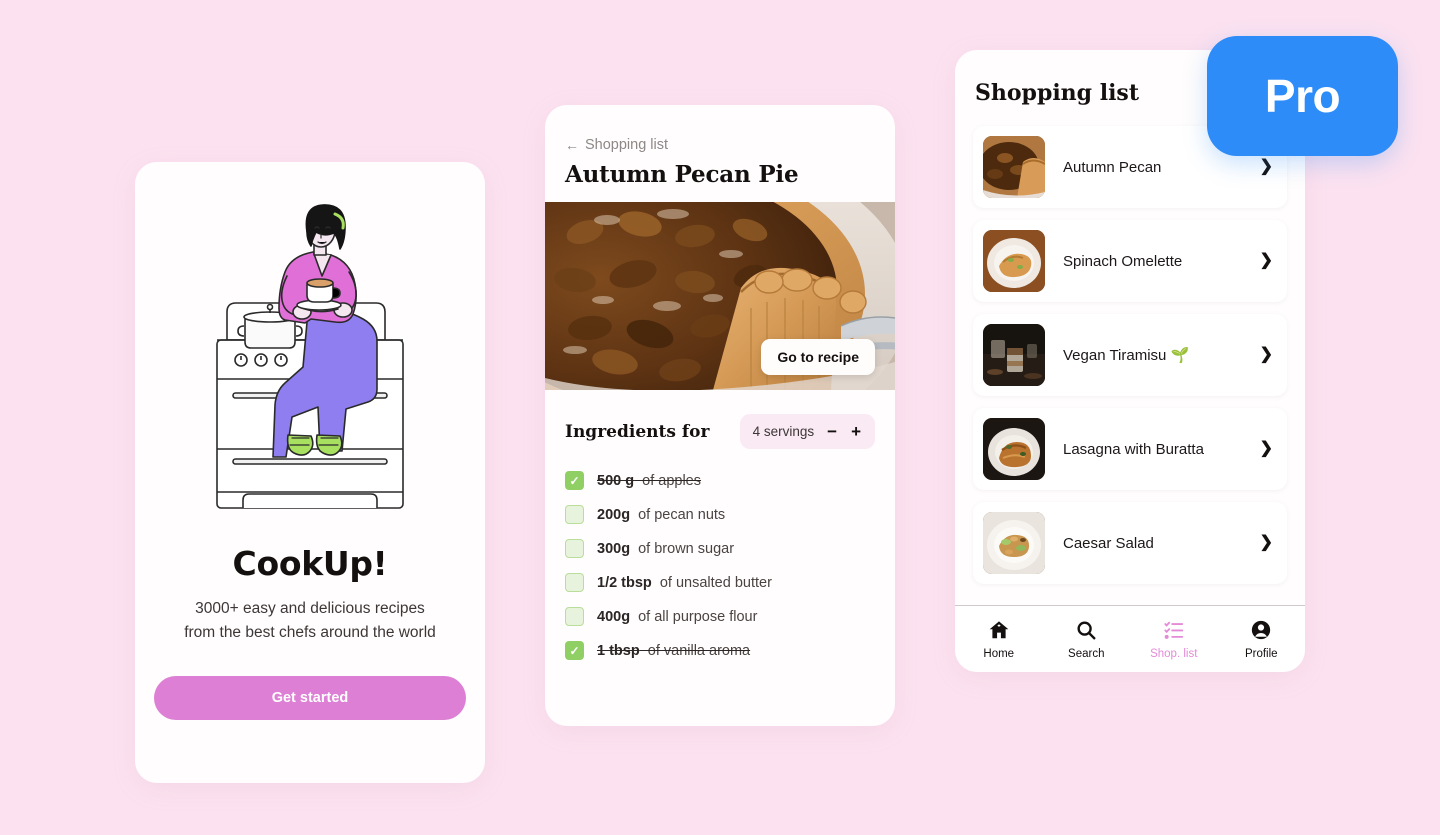  Describe the element at coordinates (999, 630) in the screenshot. I see `home-icon` at that location.